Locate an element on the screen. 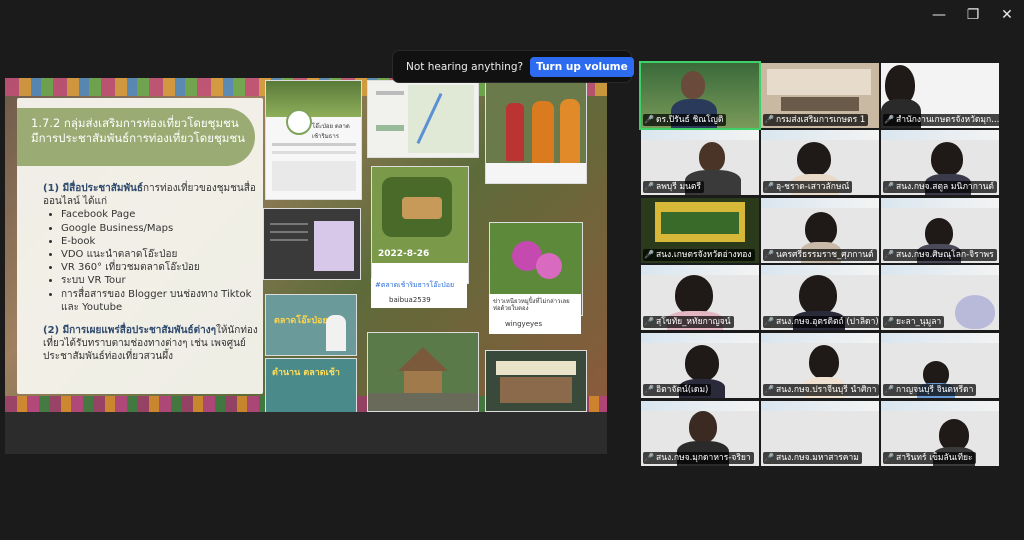 The width and height of the screenshot is (1024, 540). audio-notification: Not hearing anything? Turn up volume × is located at coordinates (523, 66).